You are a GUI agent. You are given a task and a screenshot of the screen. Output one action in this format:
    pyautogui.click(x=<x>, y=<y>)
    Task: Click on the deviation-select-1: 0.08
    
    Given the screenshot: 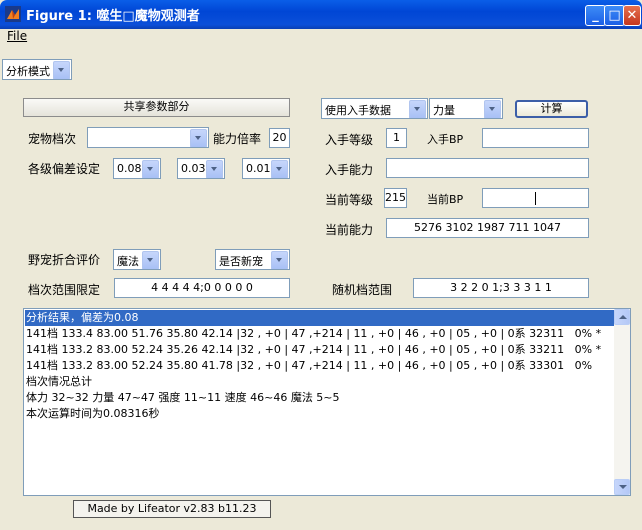 What is the action you would take?
    pyautogui.click(x=137, y=168)
    